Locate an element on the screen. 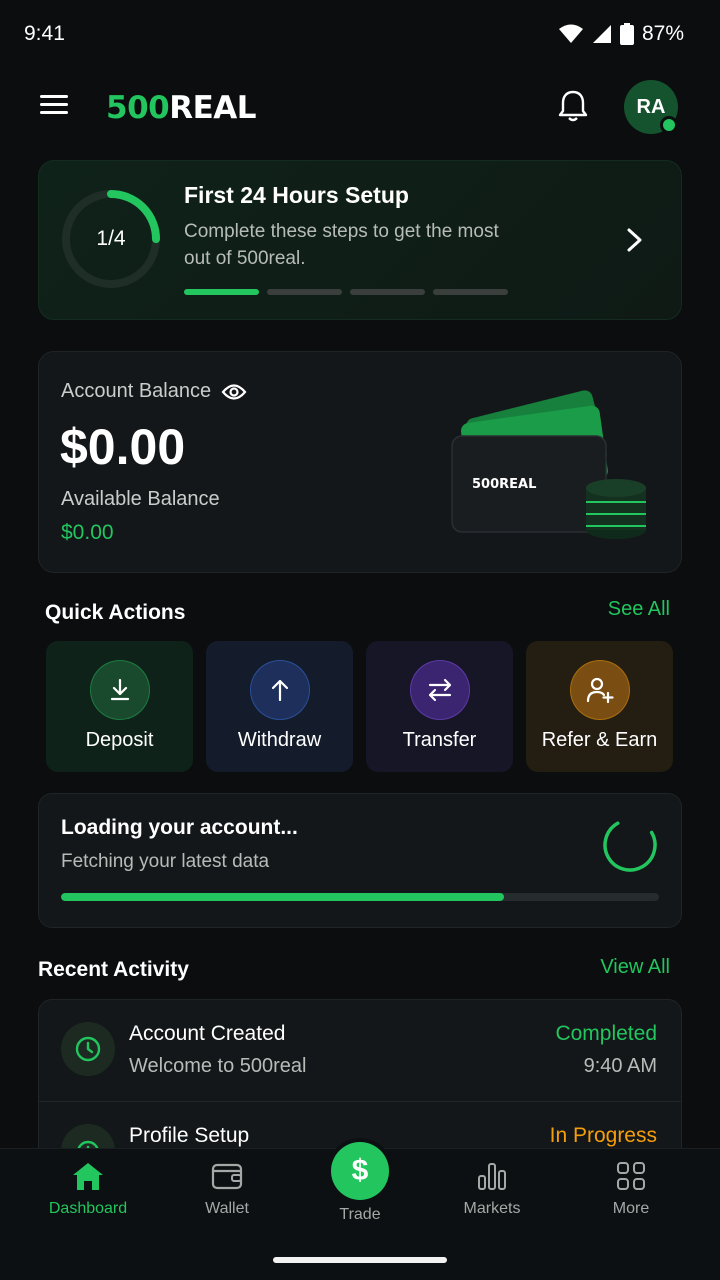  app-logo: 500REAL is located at coordinates (181, 108).